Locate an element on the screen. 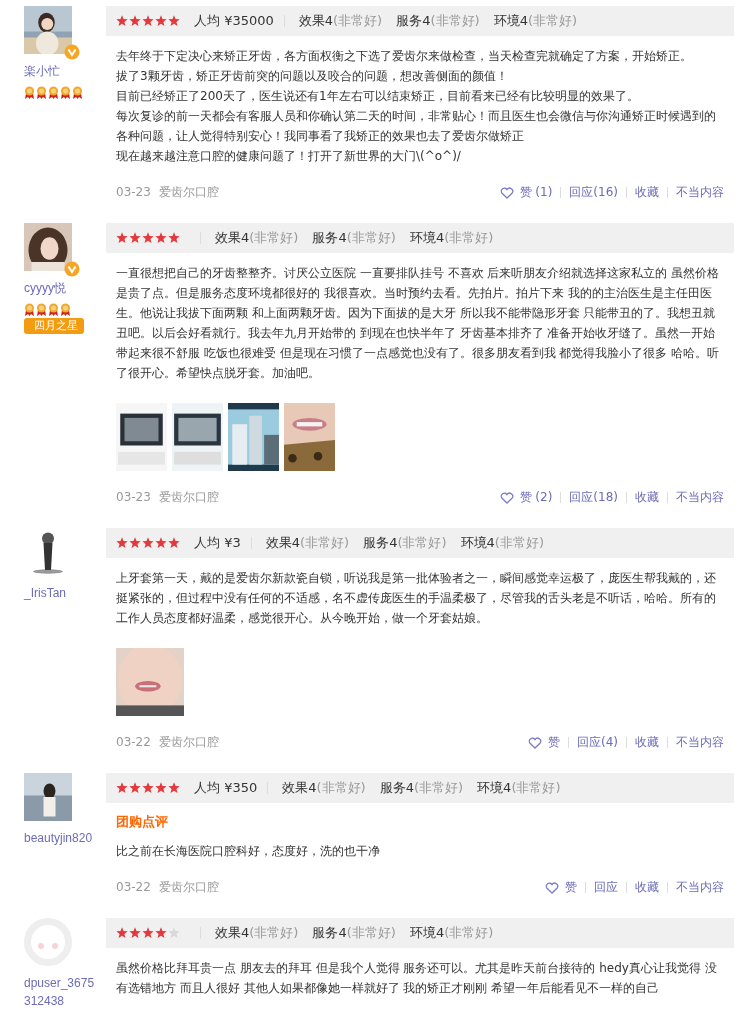  review-text: 现在越来越注意口腔的健康问题了！打开了新世界的大门\(^o^)/ is located at coordinates (289, 156).